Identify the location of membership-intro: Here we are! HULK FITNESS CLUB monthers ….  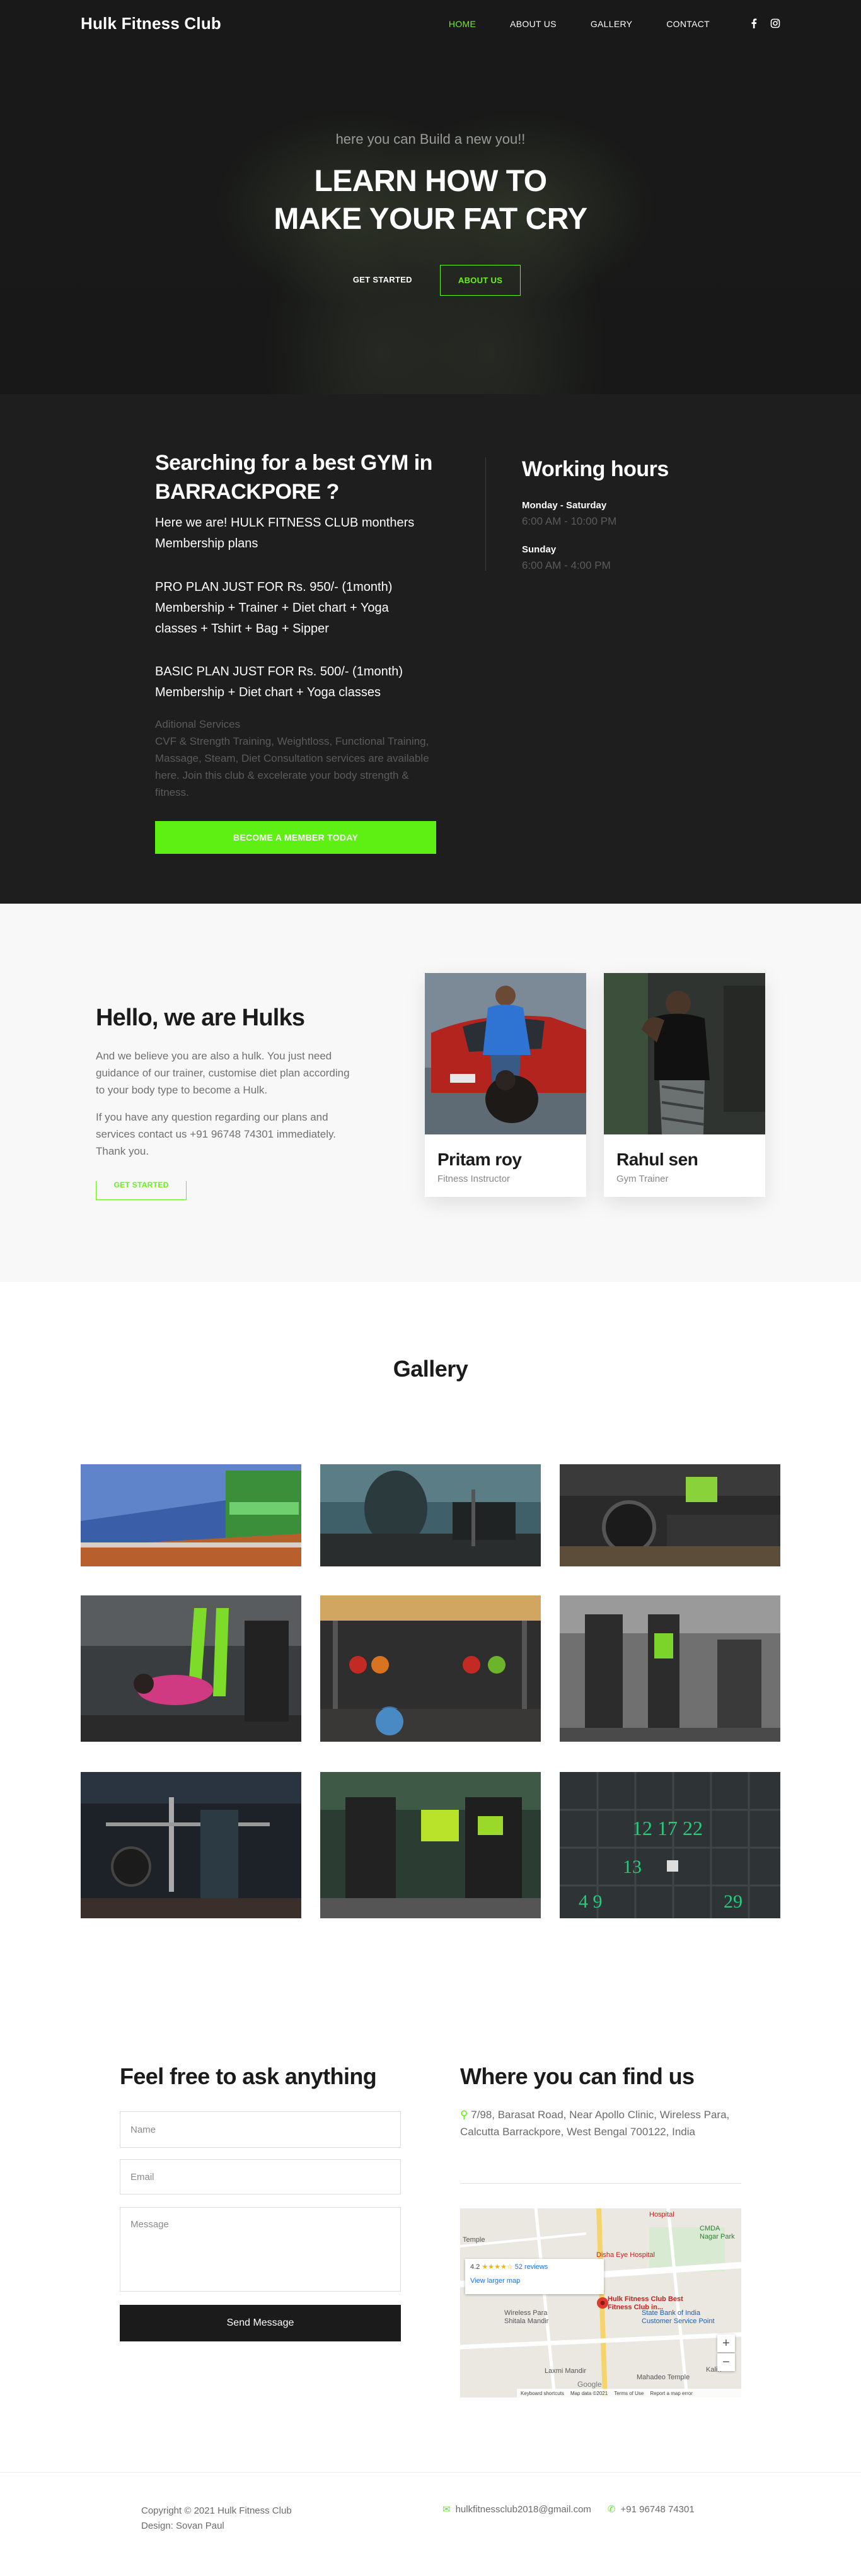
(285, 534).